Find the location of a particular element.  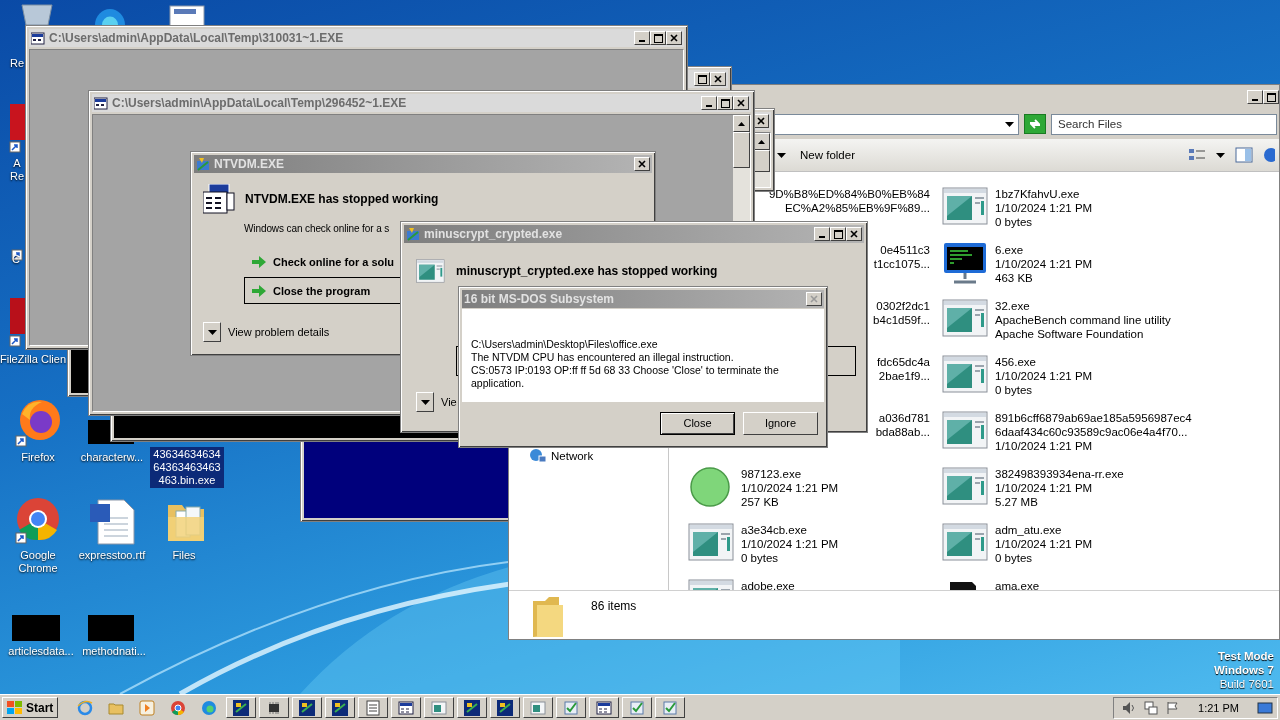

window-title: 16 bit MS-DOS Subsystem is located at coordinates (540, 299).